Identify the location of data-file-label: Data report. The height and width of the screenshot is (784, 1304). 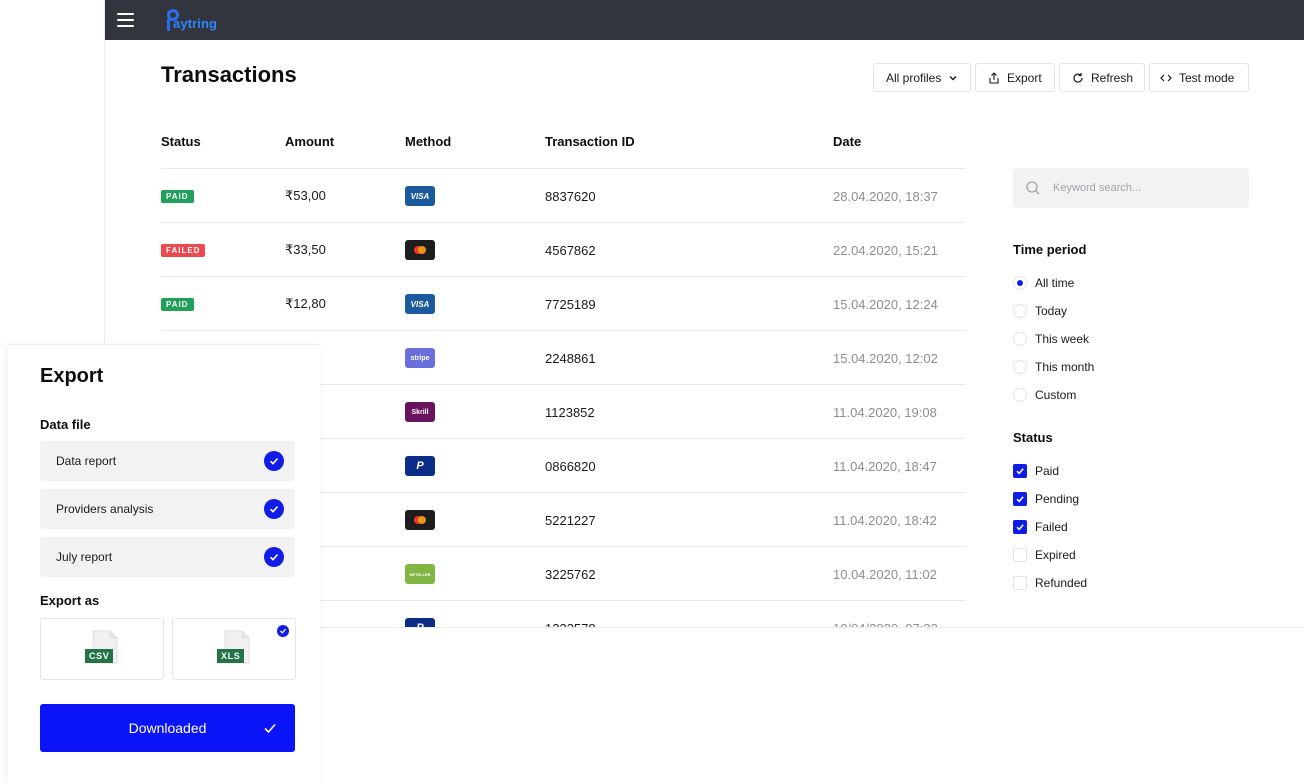
(86, 461).